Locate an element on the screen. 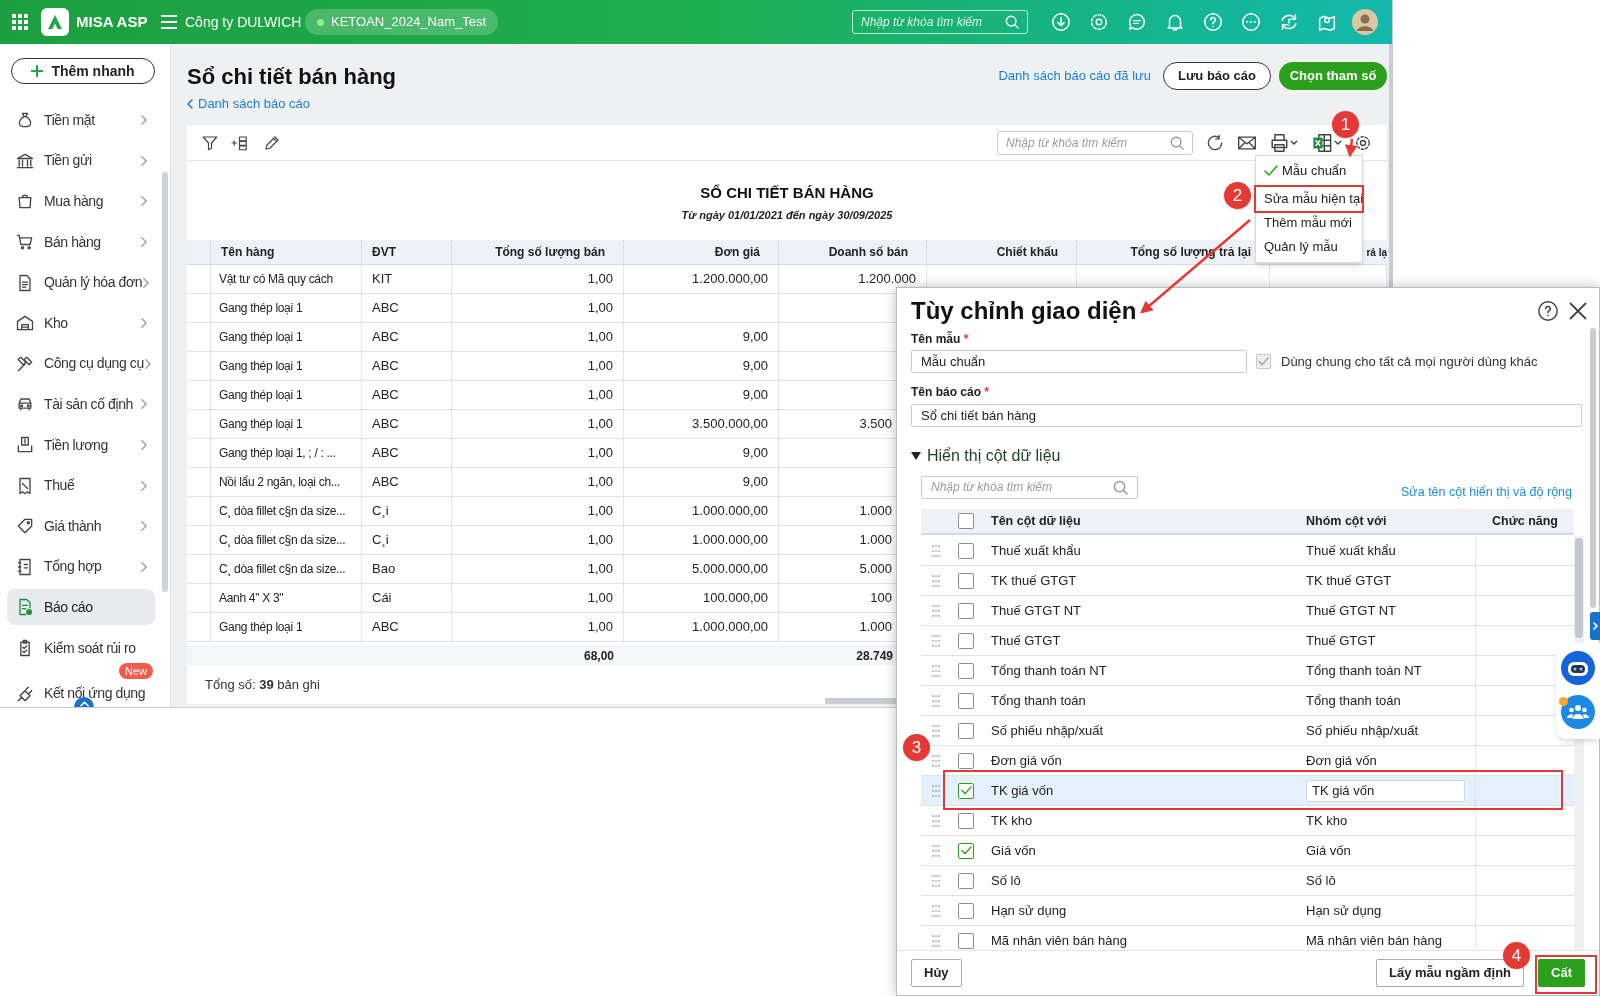 This screenshot has height=996, width=1600. sidebar-item: Tiền lương is located at coordinates (81, 445).